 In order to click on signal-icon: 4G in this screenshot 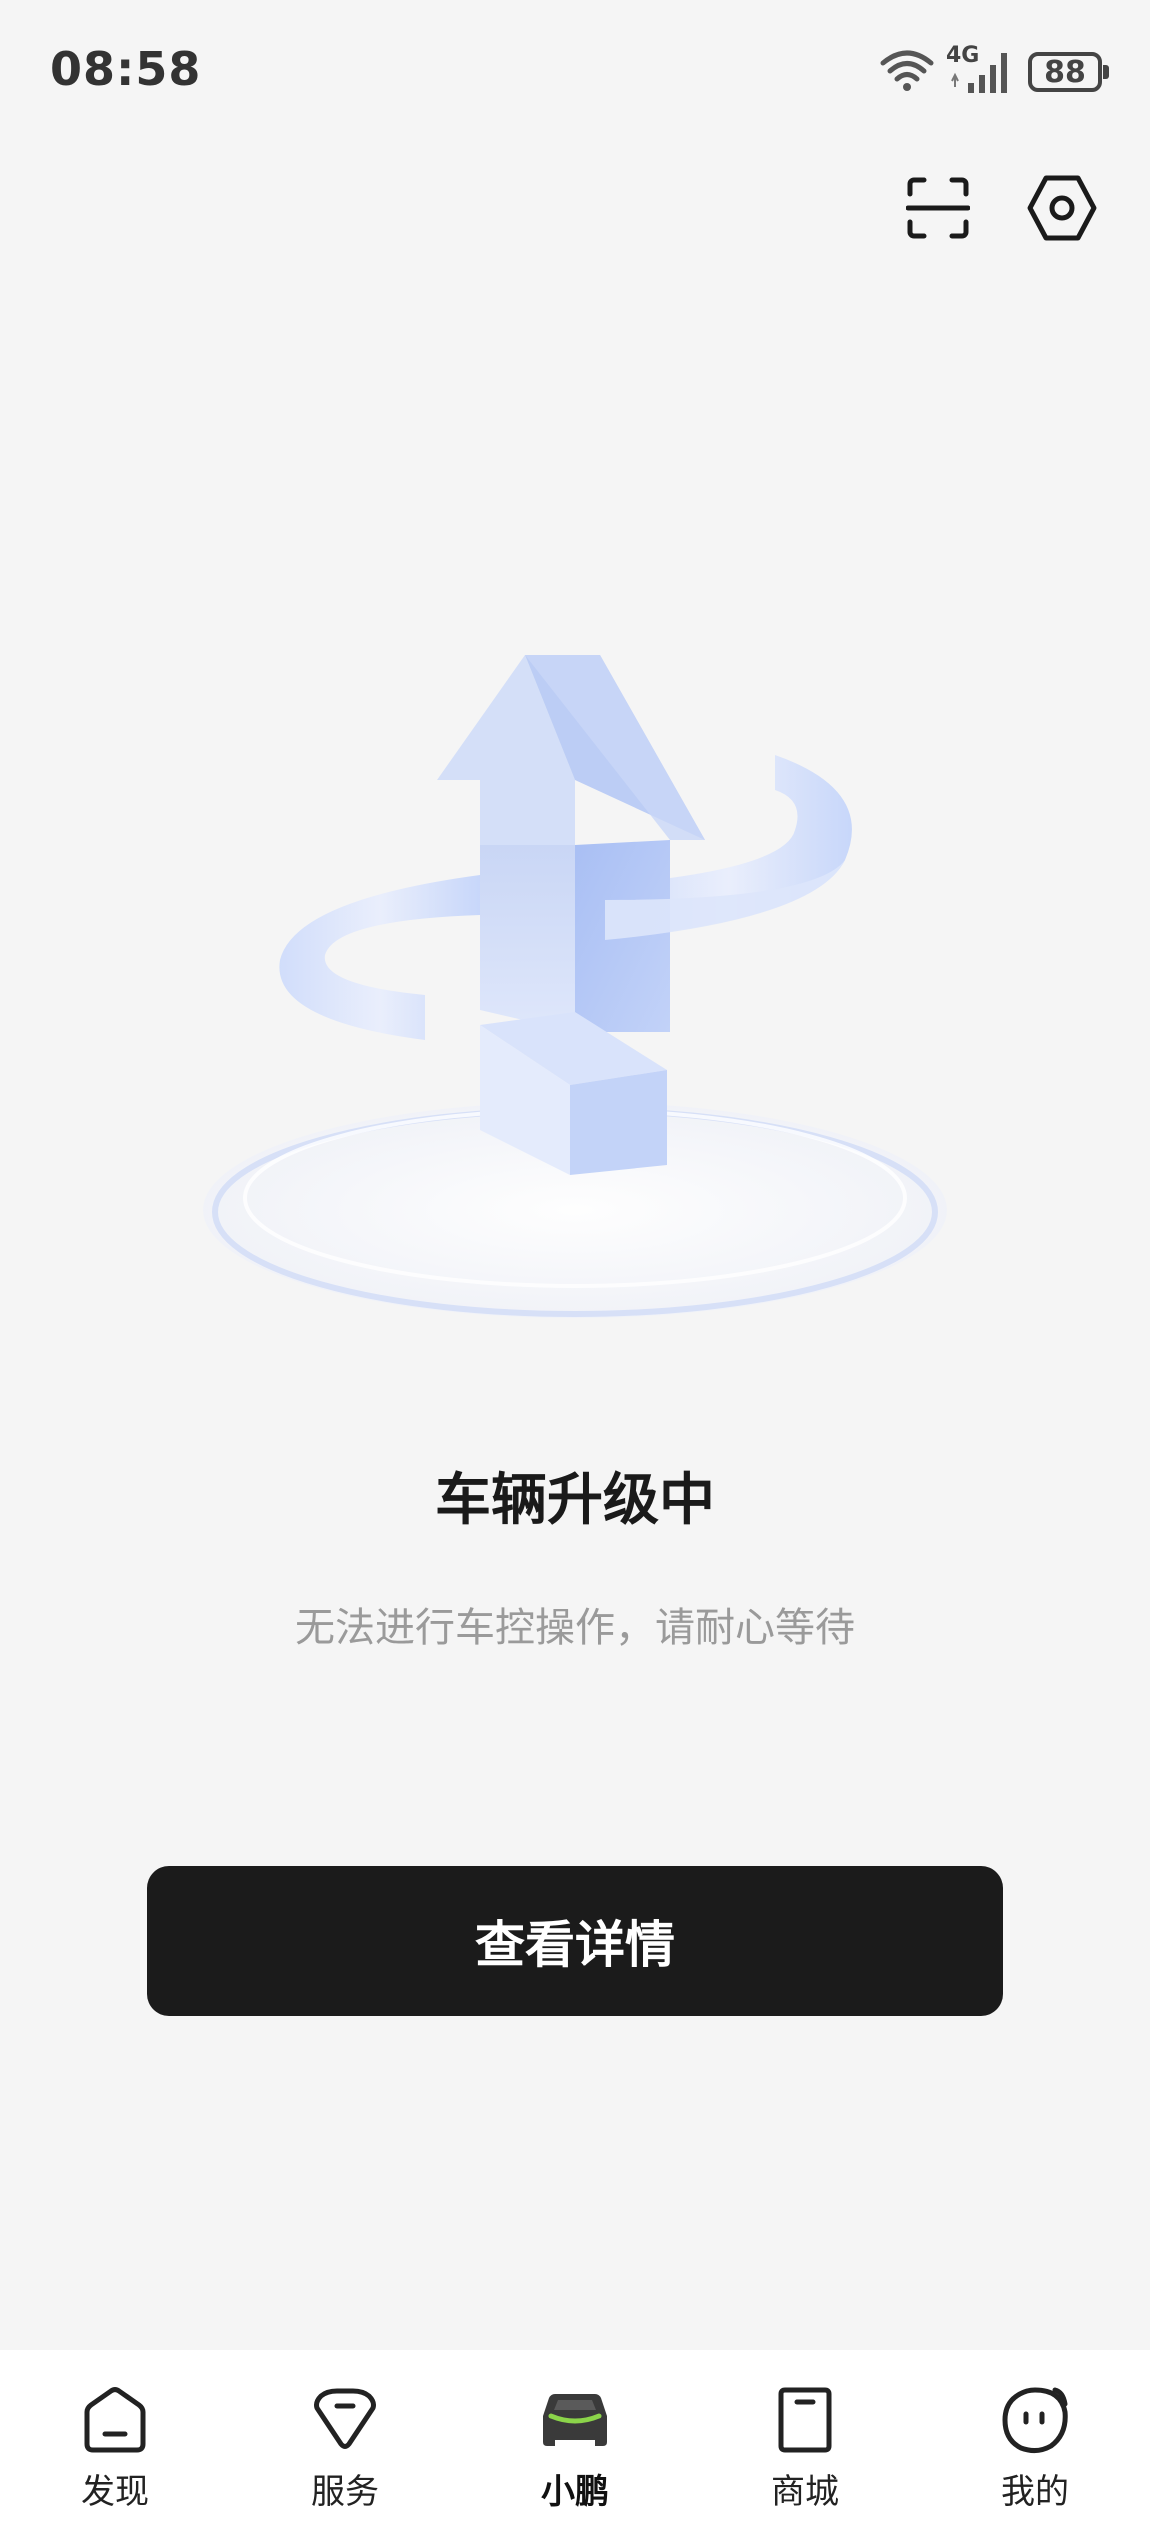, I will do `click(981, 70)`.